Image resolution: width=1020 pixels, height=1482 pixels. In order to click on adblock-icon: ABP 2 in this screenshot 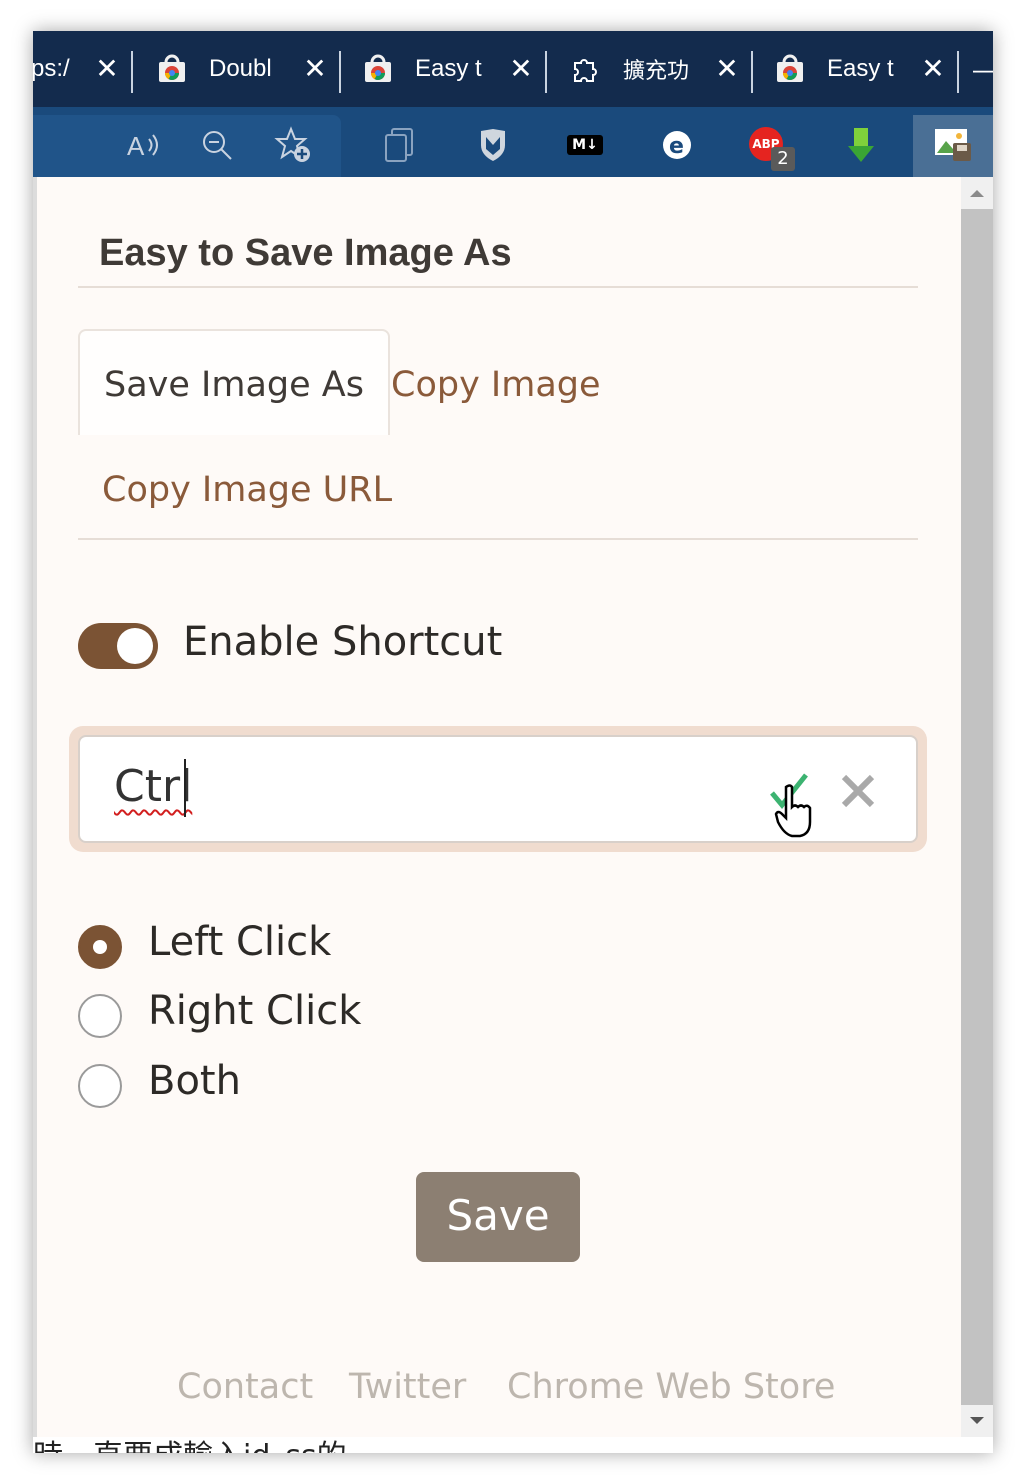, I will do `click(772, 148)`.